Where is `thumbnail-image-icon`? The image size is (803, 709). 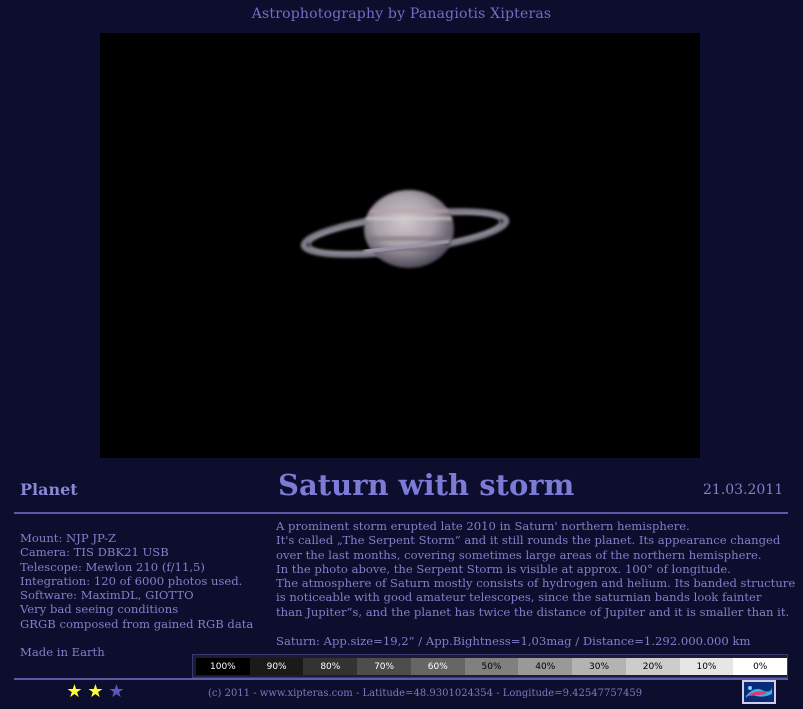
thumbnail-image-icon is located at coordinates (759, 692).